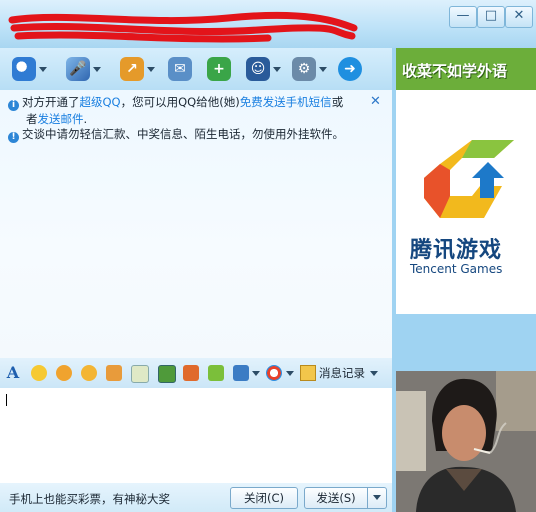  I want to click on microphone-icon: 🎤, so click(78, 69).